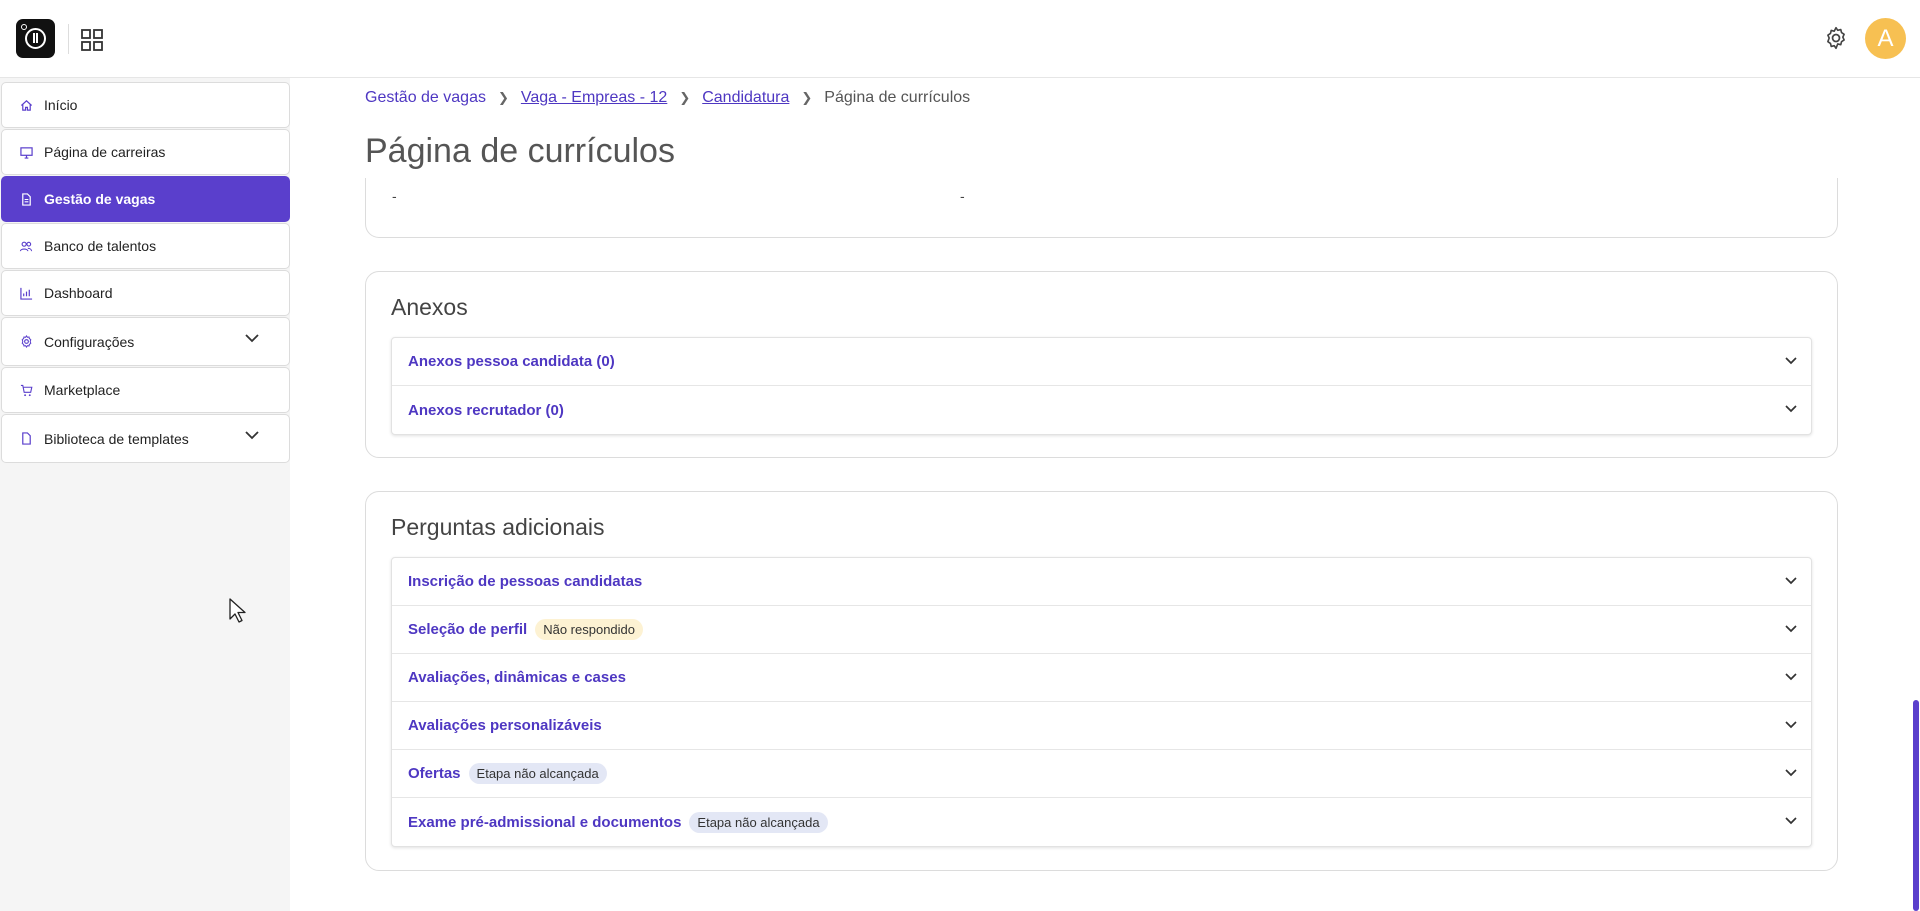 The image size is (1920, 911). What do you see at coordinates (897, 97) in the screenshot?
I see `breadcrumb-current: Página de currículos` at bounding box center [897, 97].